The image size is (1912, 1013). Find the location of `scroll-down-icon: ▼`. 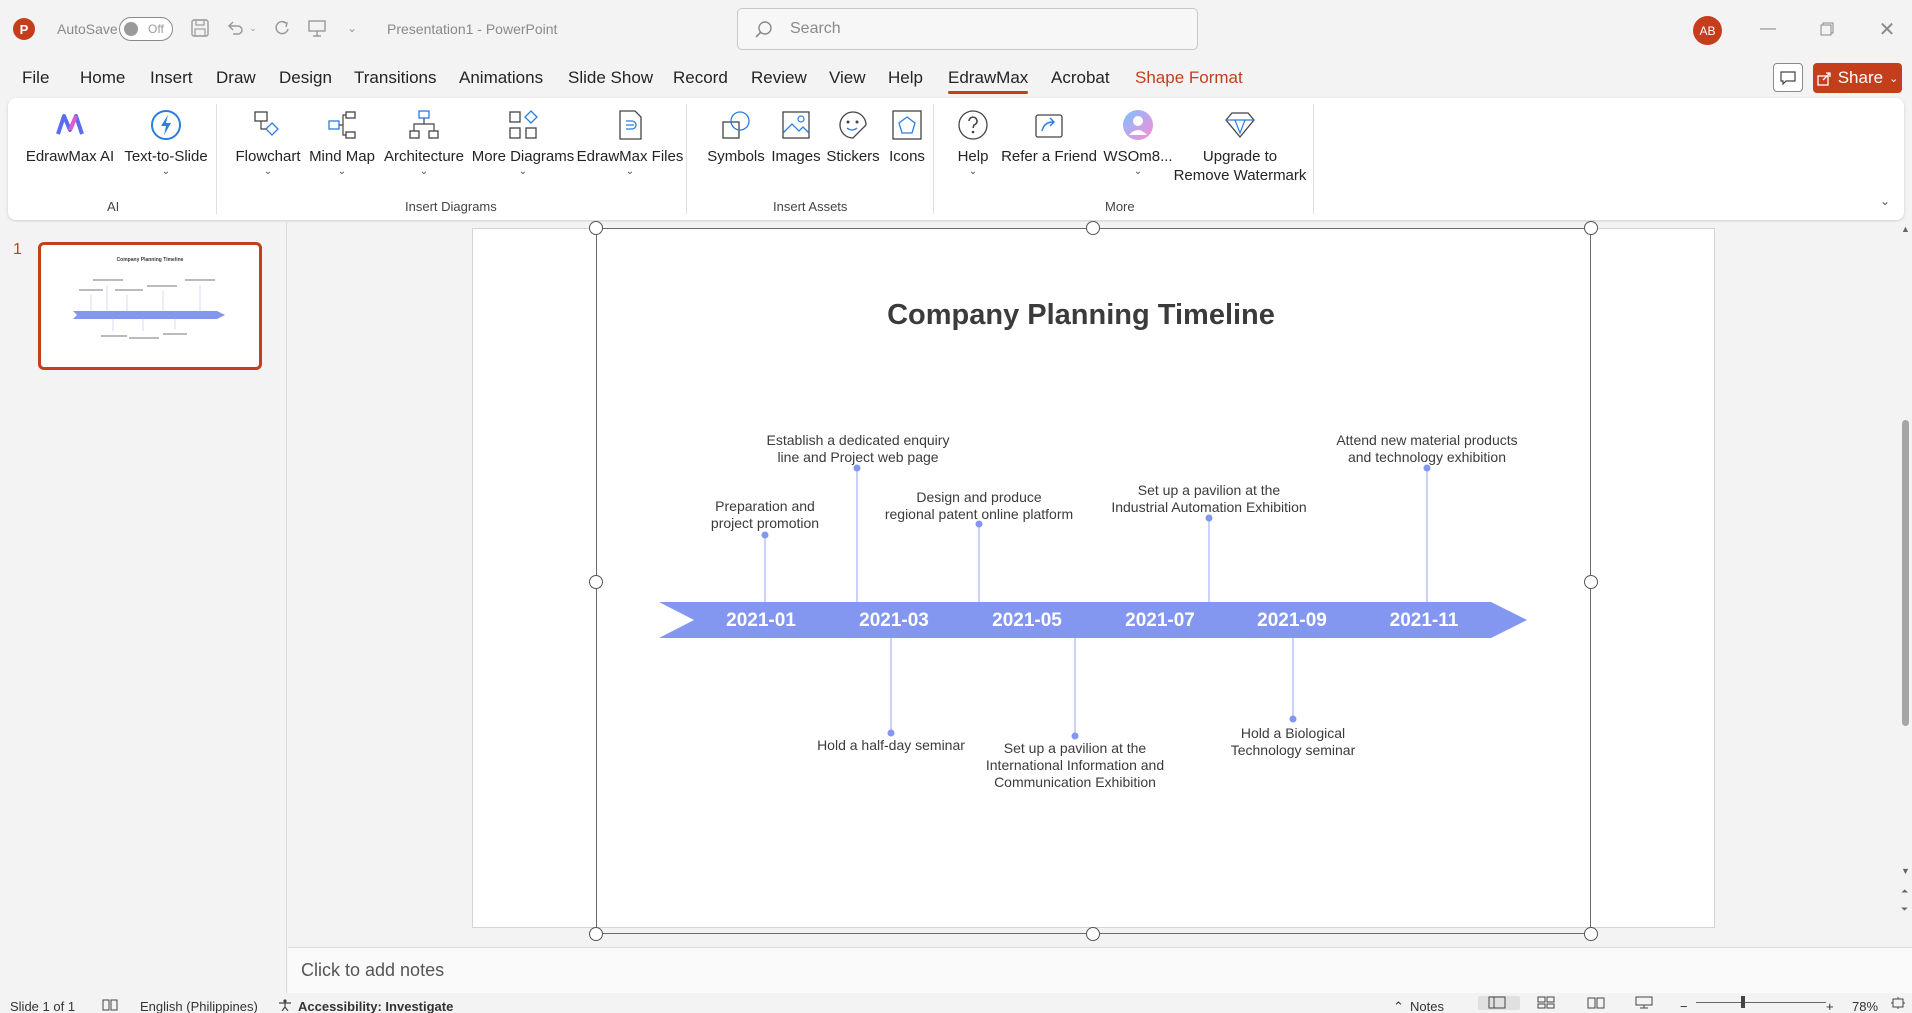

scroll-down-icon: ▼ is located at coordinates (1905, 871).